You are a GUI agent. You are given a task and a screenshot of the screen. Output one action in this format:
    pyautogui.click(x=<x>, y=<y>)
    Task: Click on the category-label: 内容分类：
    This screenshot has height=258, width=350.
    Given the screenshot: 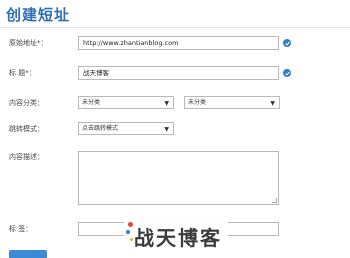 What is the action you would take?
    pyautogui.click(x=26, y=103)
    